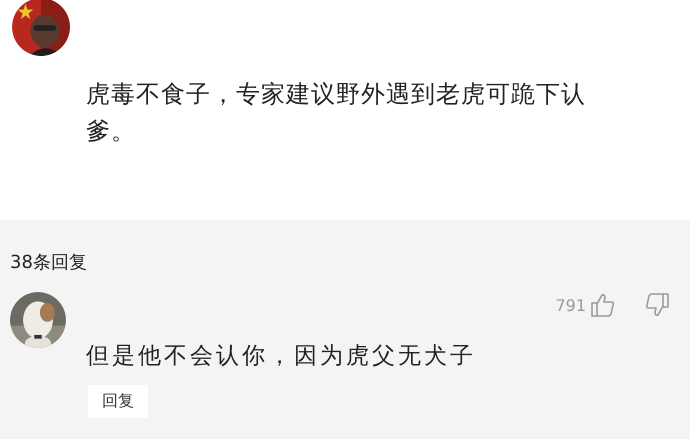 This screenshot has height=439, width=690. I want to click on reply-count: 38条回复, so click(48, 262).